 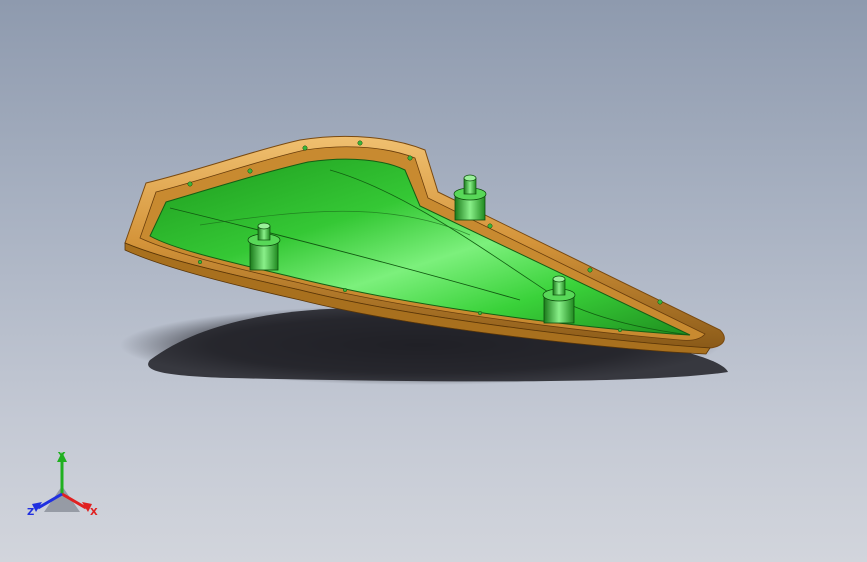 What do you see at coordinates (94, 512) in the screenshot?
I see `x-axis-label: X` at bounding box center [94, 512].